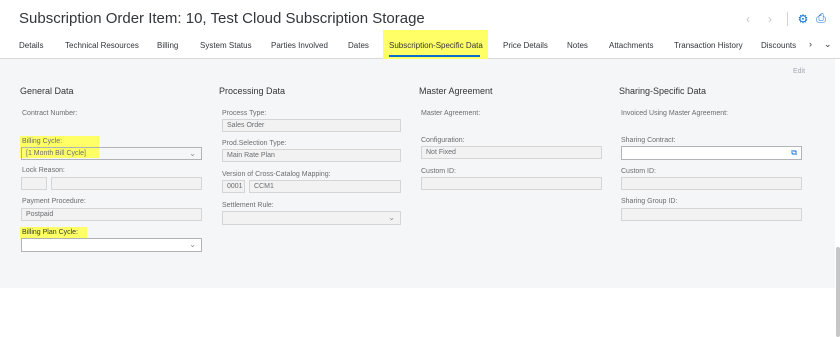  Describe the element at coordinates (111, 245) in the screenshot. I see `billing-plan-cycle-select: ⌄` at that location.